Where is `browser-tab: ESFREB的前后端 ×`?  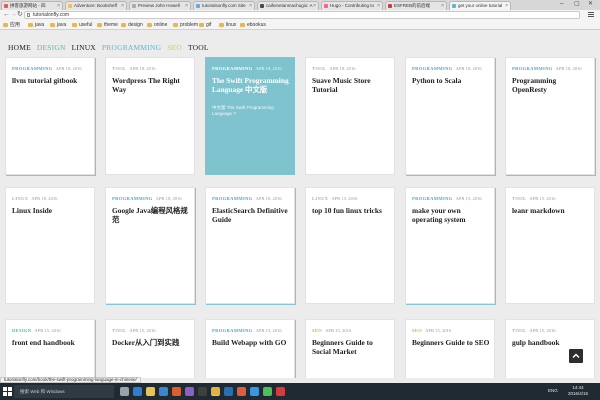
browser-tab: ESFREB的前后端 × is located at coordinates (416, 5).